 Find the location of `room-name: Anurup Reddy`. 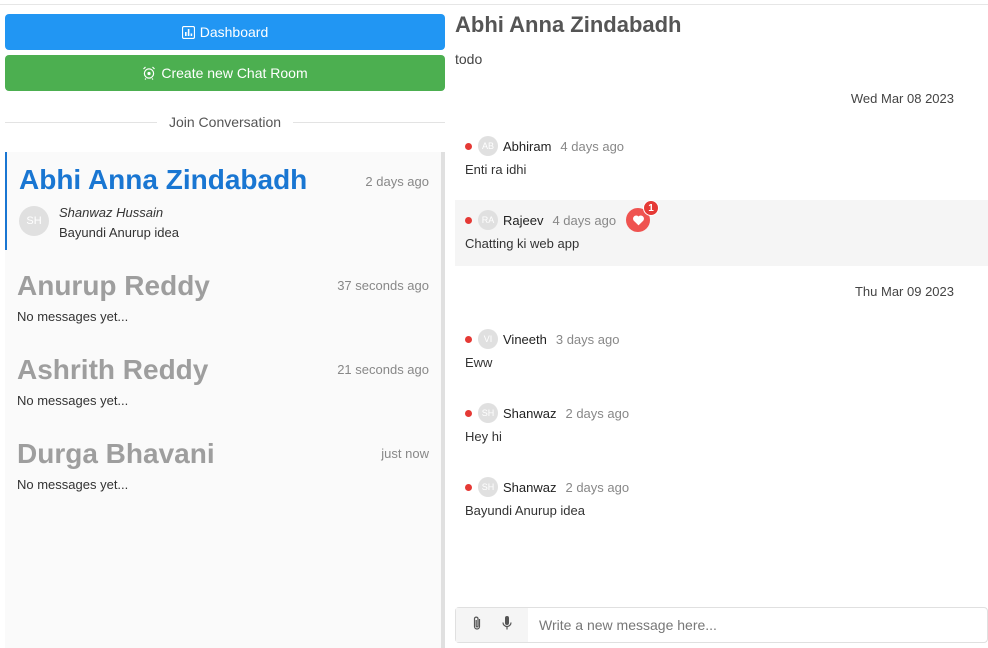

room-name: Anurup Reddy is located at coordinates (113, 285).